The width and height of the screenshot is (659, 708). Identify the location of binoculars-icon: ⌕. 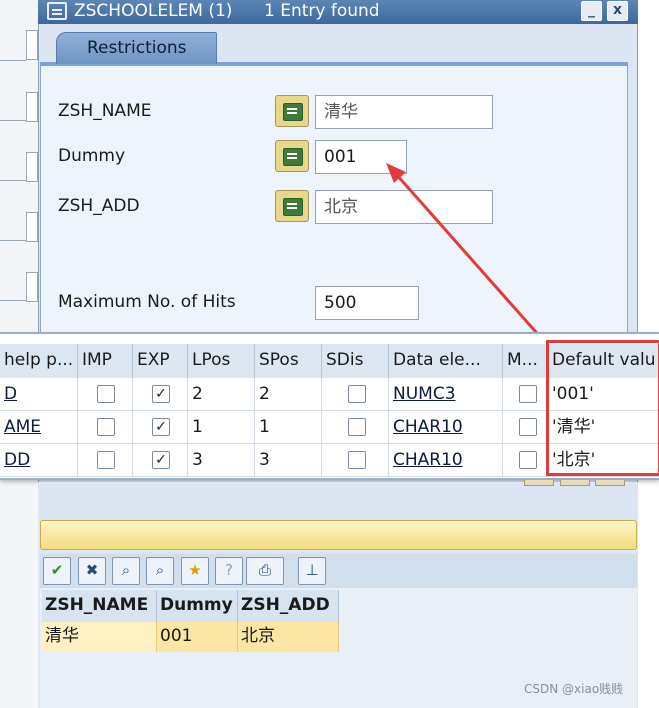
(126, 570).